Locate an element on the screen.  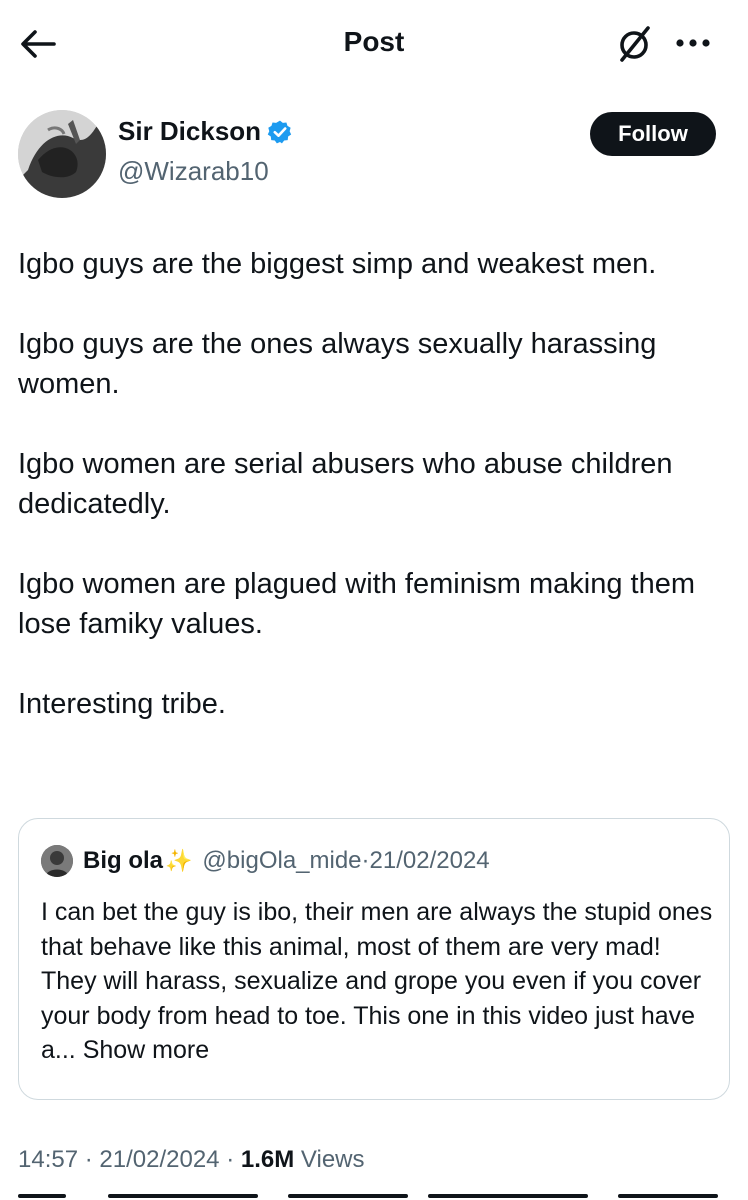
views-label: Views is located at coordinates (332, 1159).